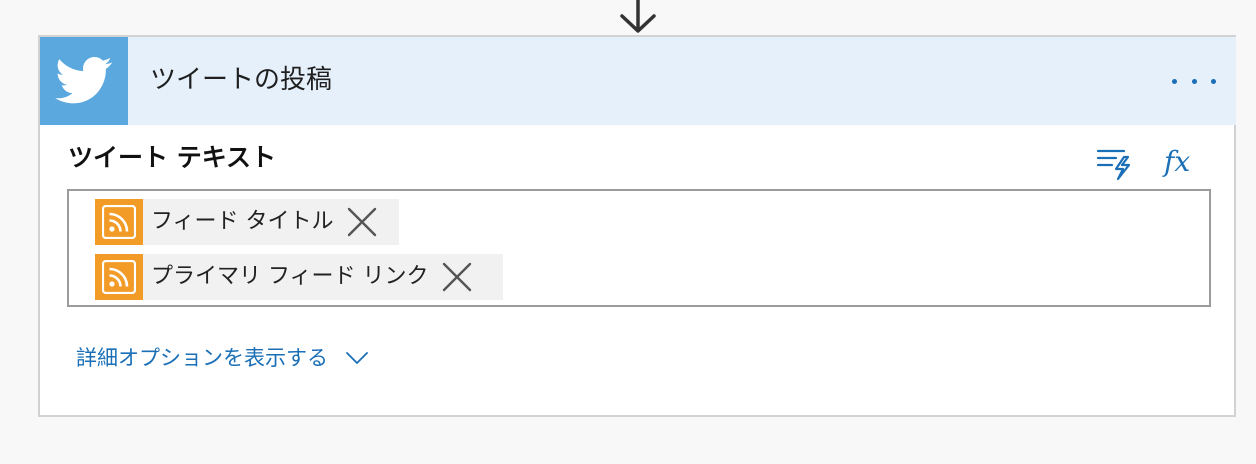 Image resolution: width=1256 pixels, height=464 pixels. I want to click on twitter-icon-tile, so click(84, 81).